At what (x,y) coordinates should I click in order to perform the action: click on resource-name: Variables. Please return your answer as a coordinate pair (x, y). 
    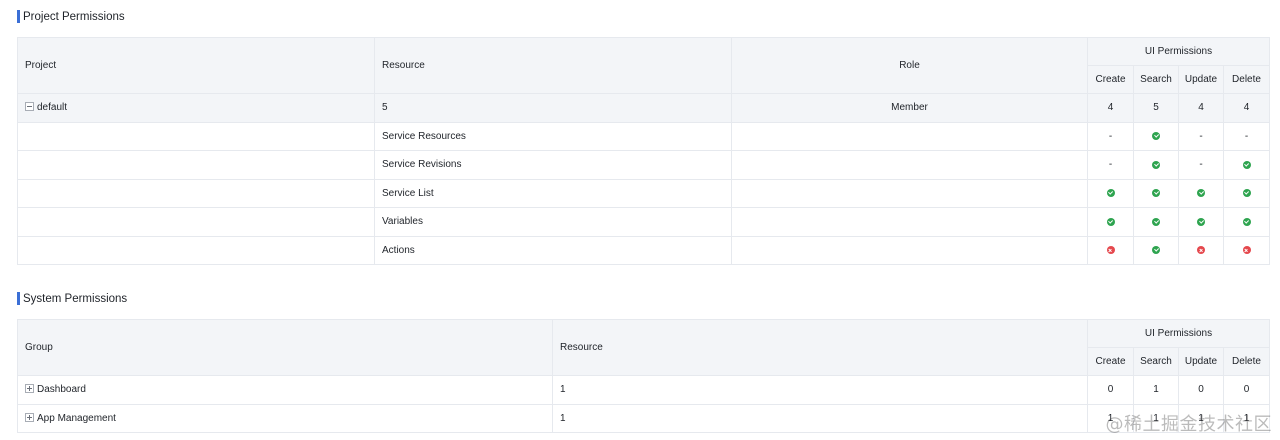
    Looking at the image, I should click on (553, 222).